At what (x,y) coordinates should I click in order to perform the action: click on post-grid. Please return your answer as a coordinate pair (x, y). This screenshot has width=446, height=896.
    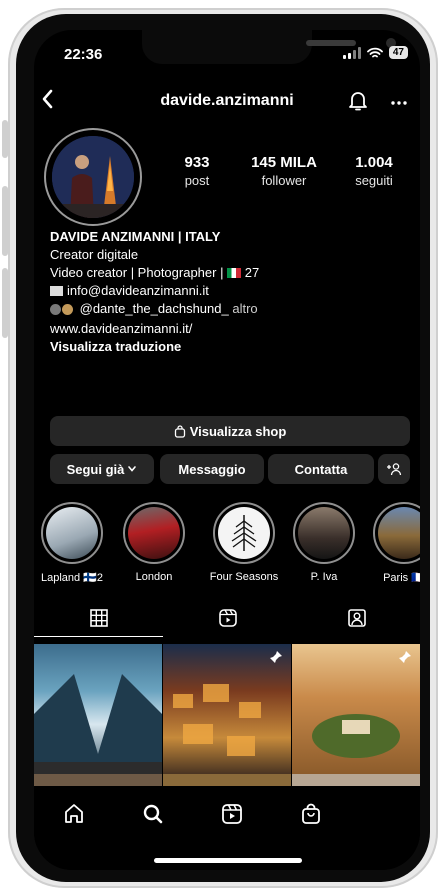
    Looking at the image, I should click on (227, 714).